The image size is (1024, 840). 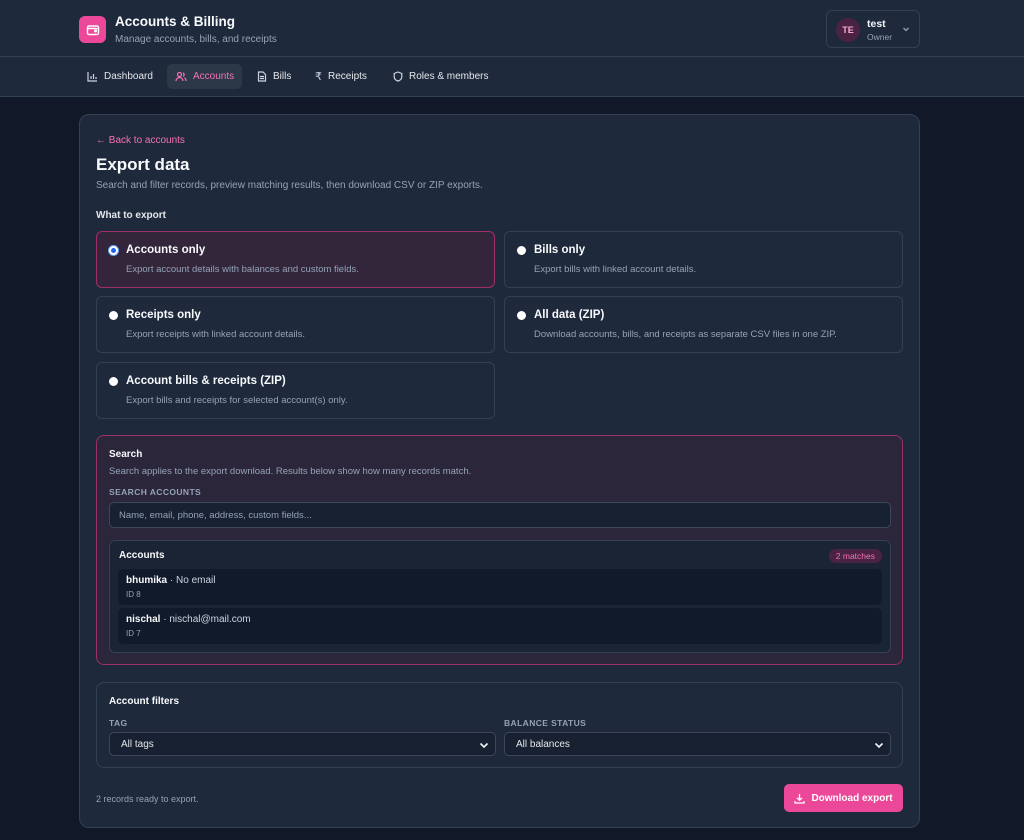 I want to click on radio-selected, so click(x=113, y=250).